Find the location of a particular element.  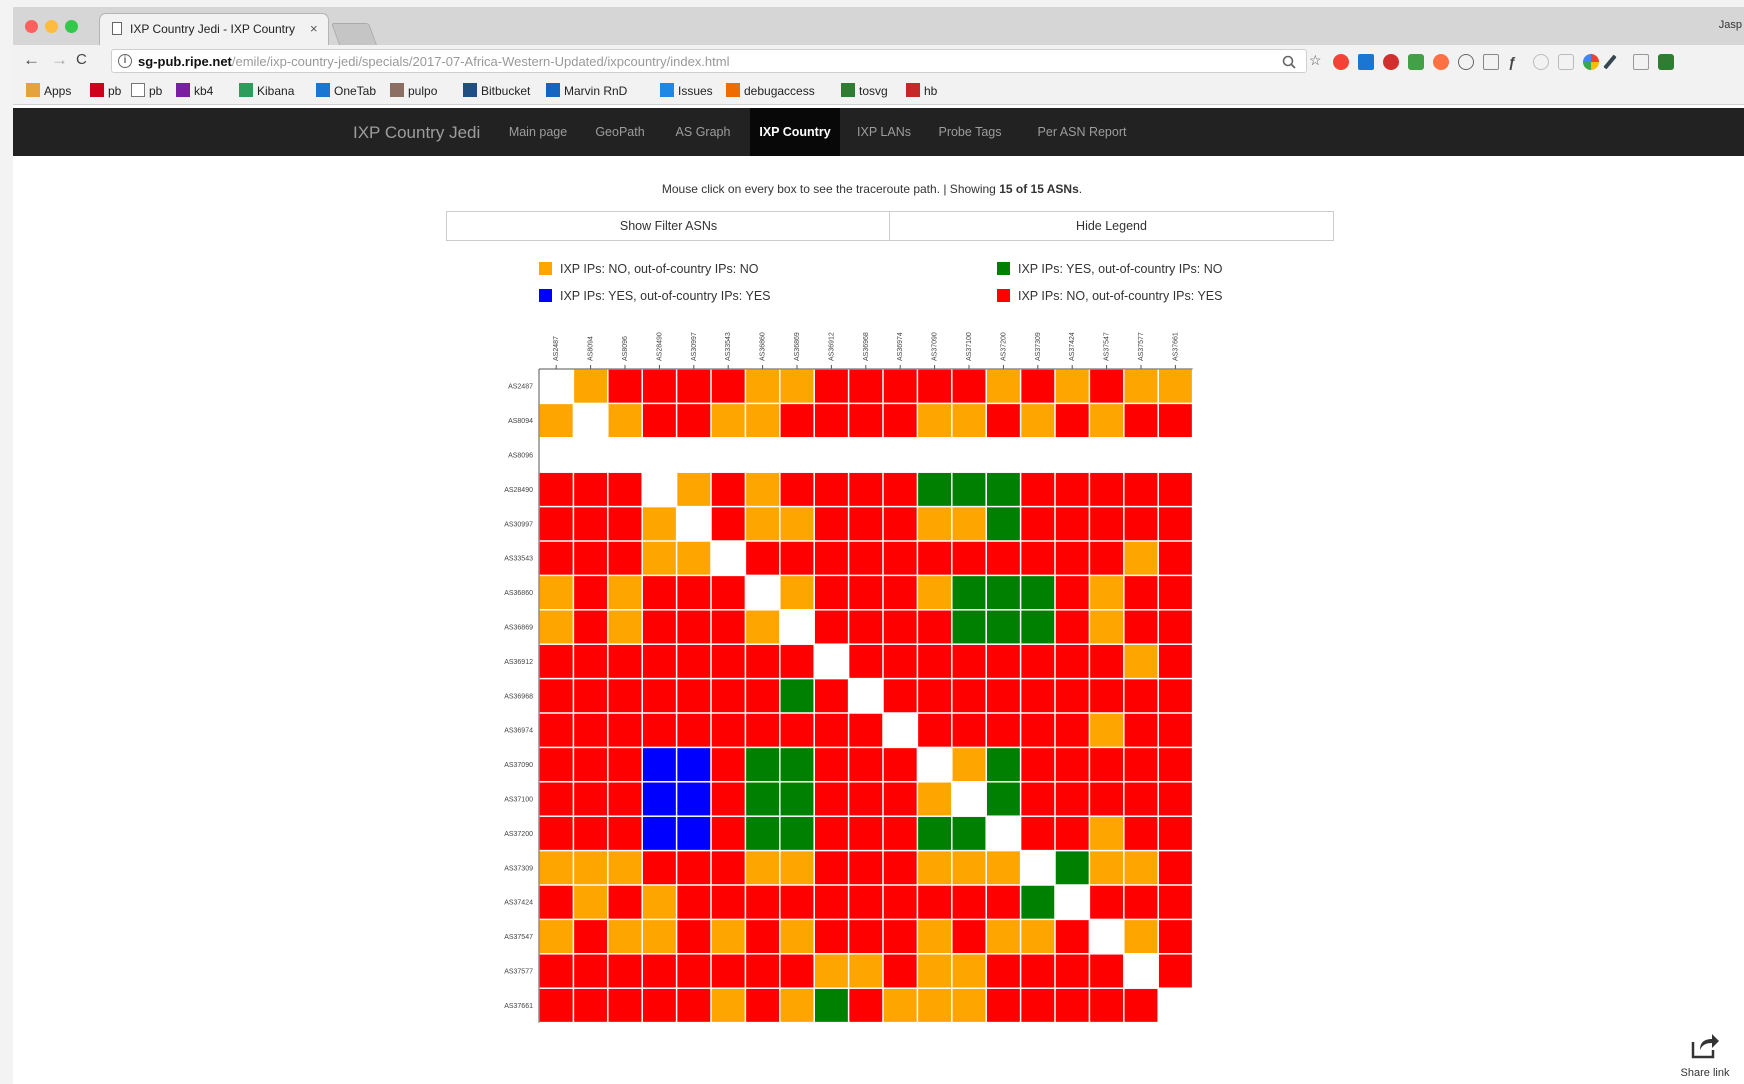

tab-close-icon: × is located at coordinates (314, 28).